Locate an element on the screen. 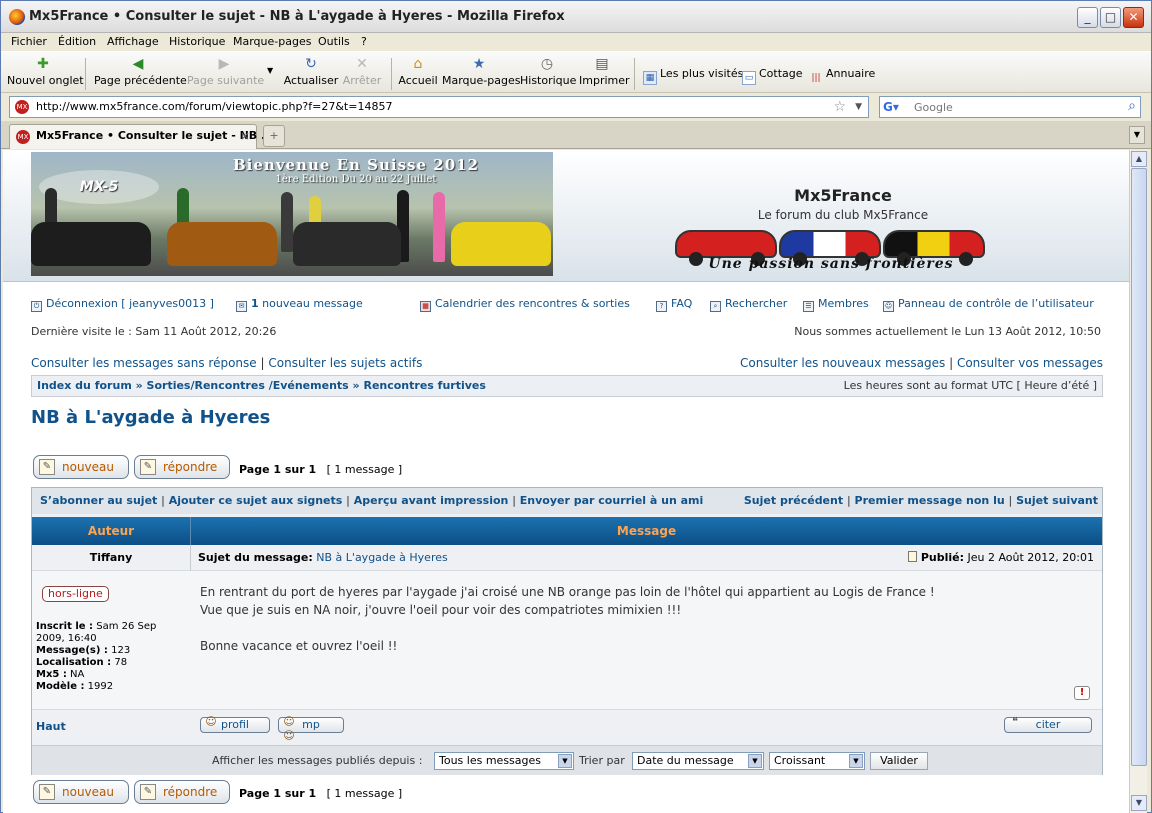 The width and height of the screenshot is (1152, 813). post-subject-link: NB à L'aygade à Hyeres is located at coordinates (381, 557).